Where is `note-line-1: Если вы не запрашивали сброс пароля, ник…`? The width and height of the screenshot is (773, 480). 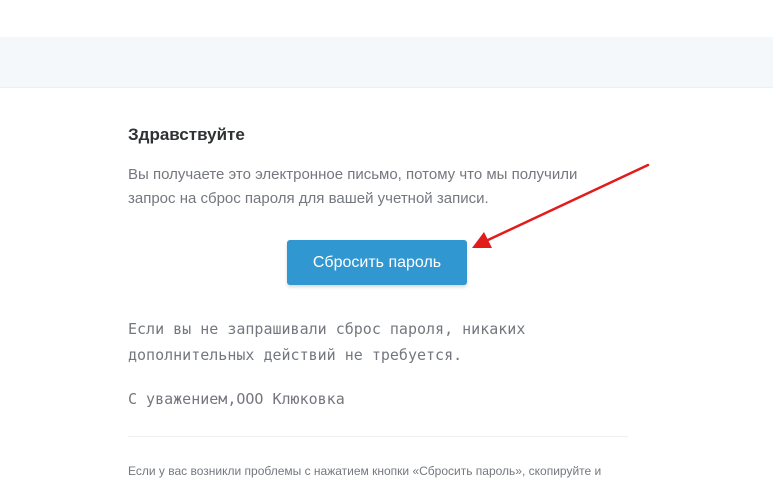 note-line-1: Если вы не запрашивали сброс пароля, ник… is located at coordinates (327, 329).